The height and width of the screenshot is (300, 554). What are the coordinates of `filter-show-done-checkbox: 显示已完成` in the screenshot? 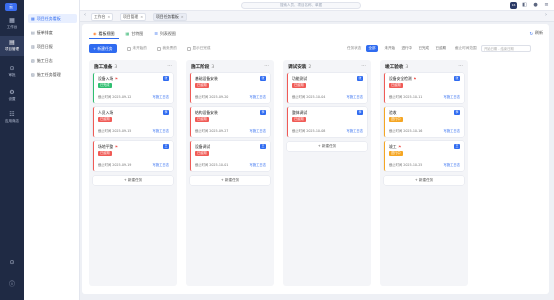 It's located at (198, 48).